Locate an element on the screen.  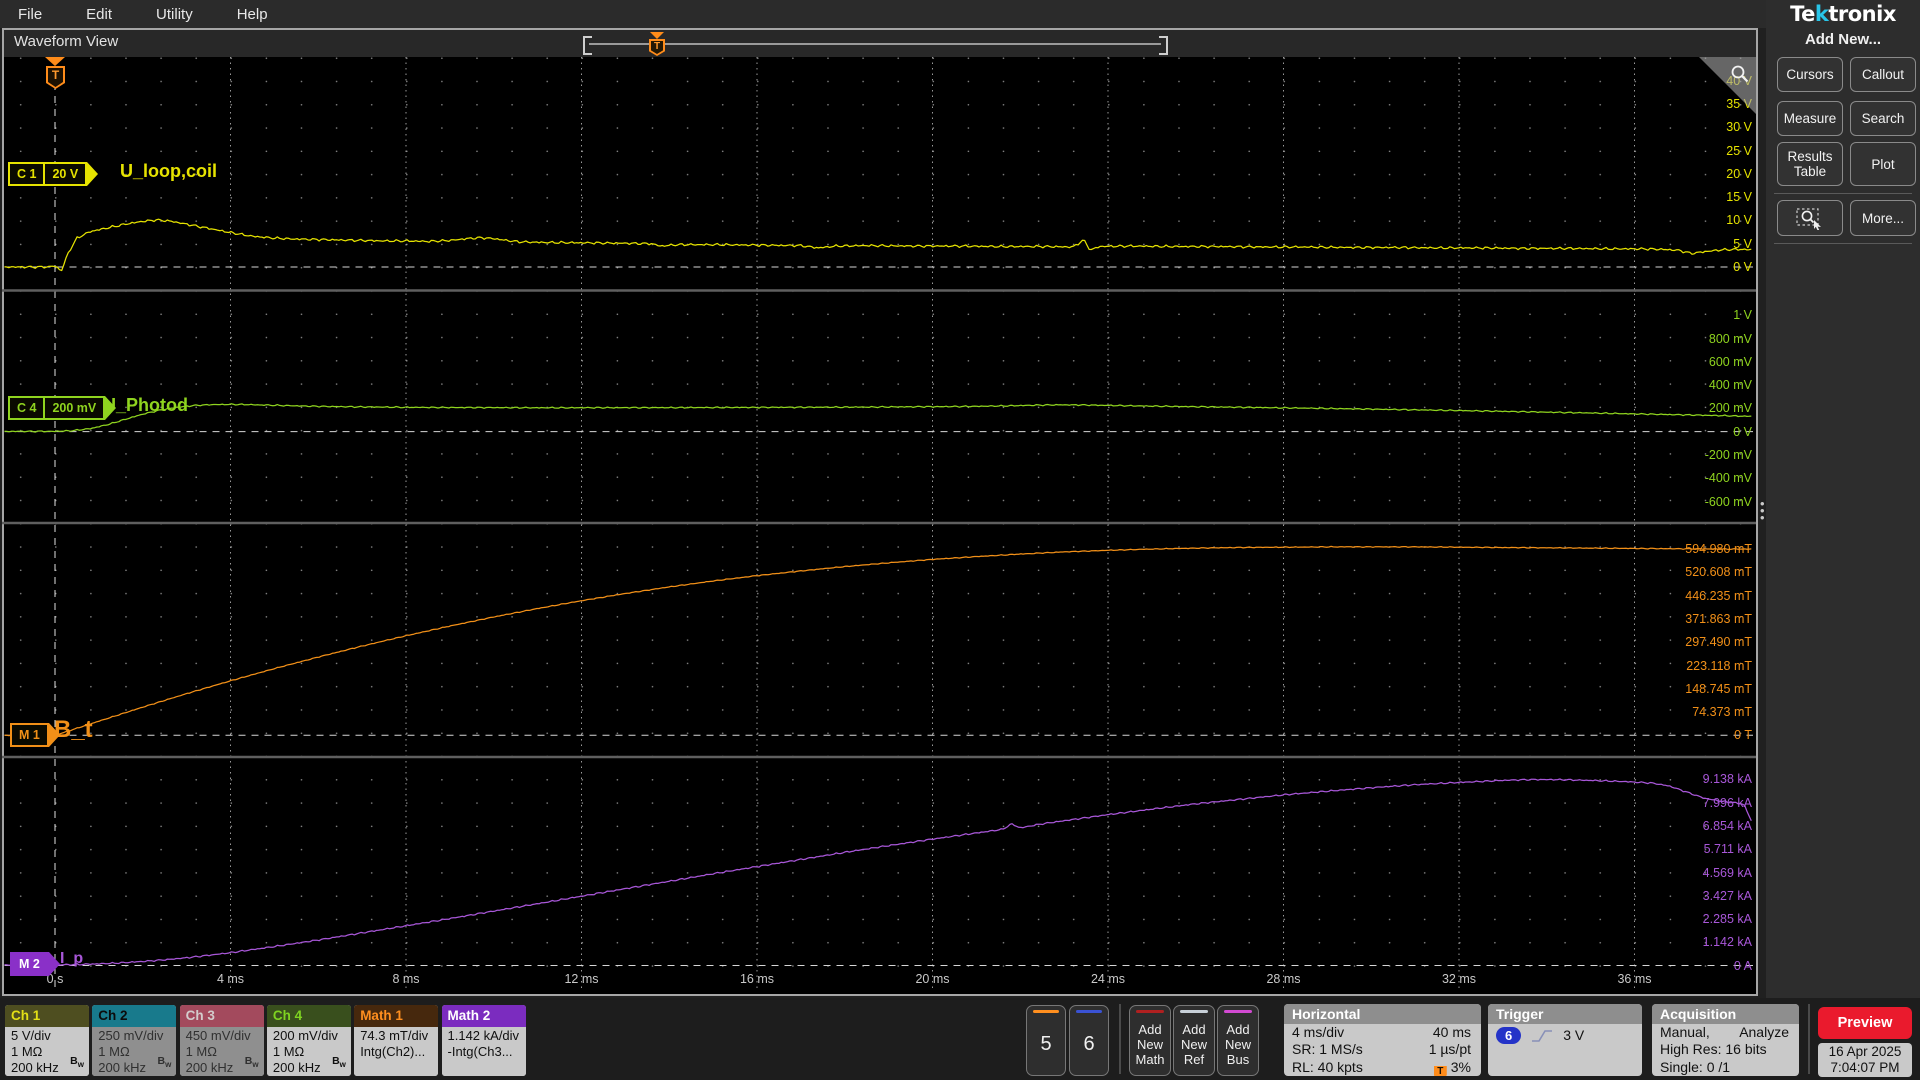
channel-badge-details: 250 mV/div 1 MΩ 200 kHz Bw is located at coordinates (134, 1051).